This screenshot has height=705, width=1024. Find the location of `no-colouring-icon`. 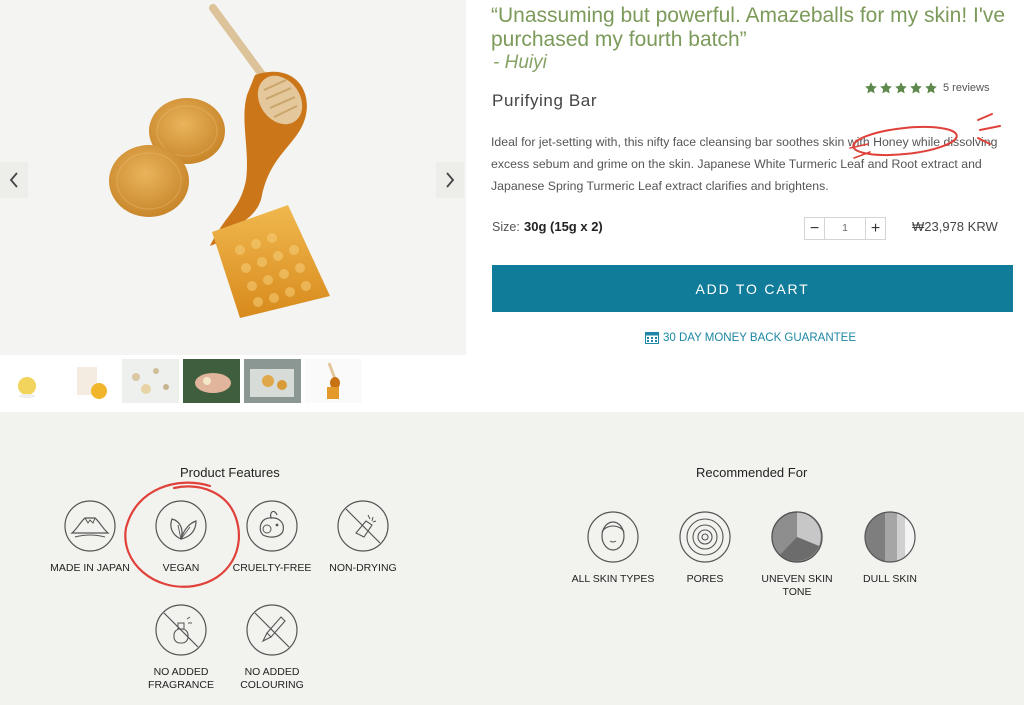

no-colouring-icon is located at coordinates (272, 630).